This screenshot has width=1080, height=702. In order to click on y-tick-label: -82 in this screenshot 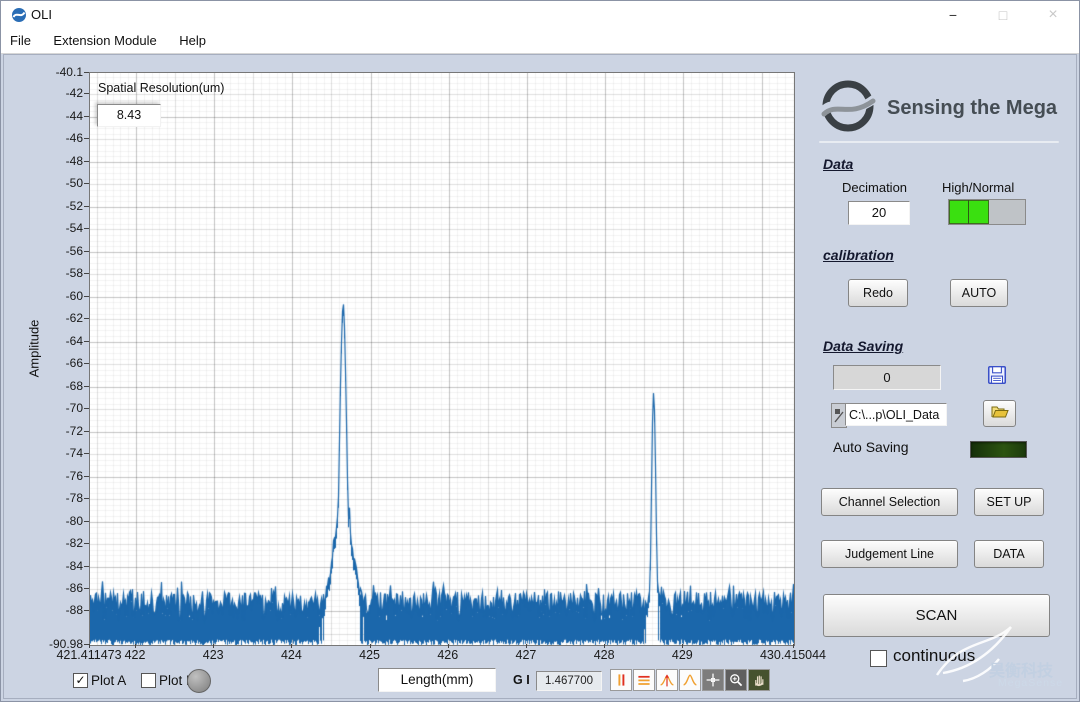, I will do `click(74, 543)`.